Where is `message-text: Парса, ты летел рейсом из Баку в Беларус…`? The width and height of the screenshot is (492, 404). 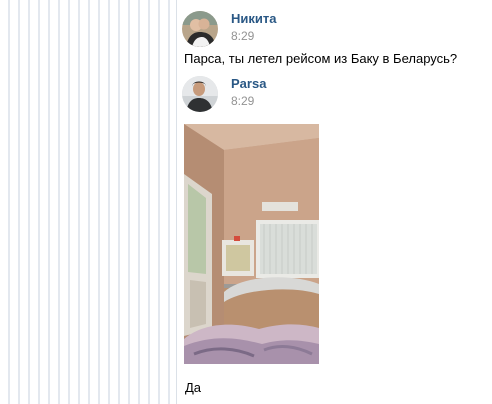
message-text: Парса, ты летел рейсом из Баку в Беларус… is located at coordinates (321, 58).